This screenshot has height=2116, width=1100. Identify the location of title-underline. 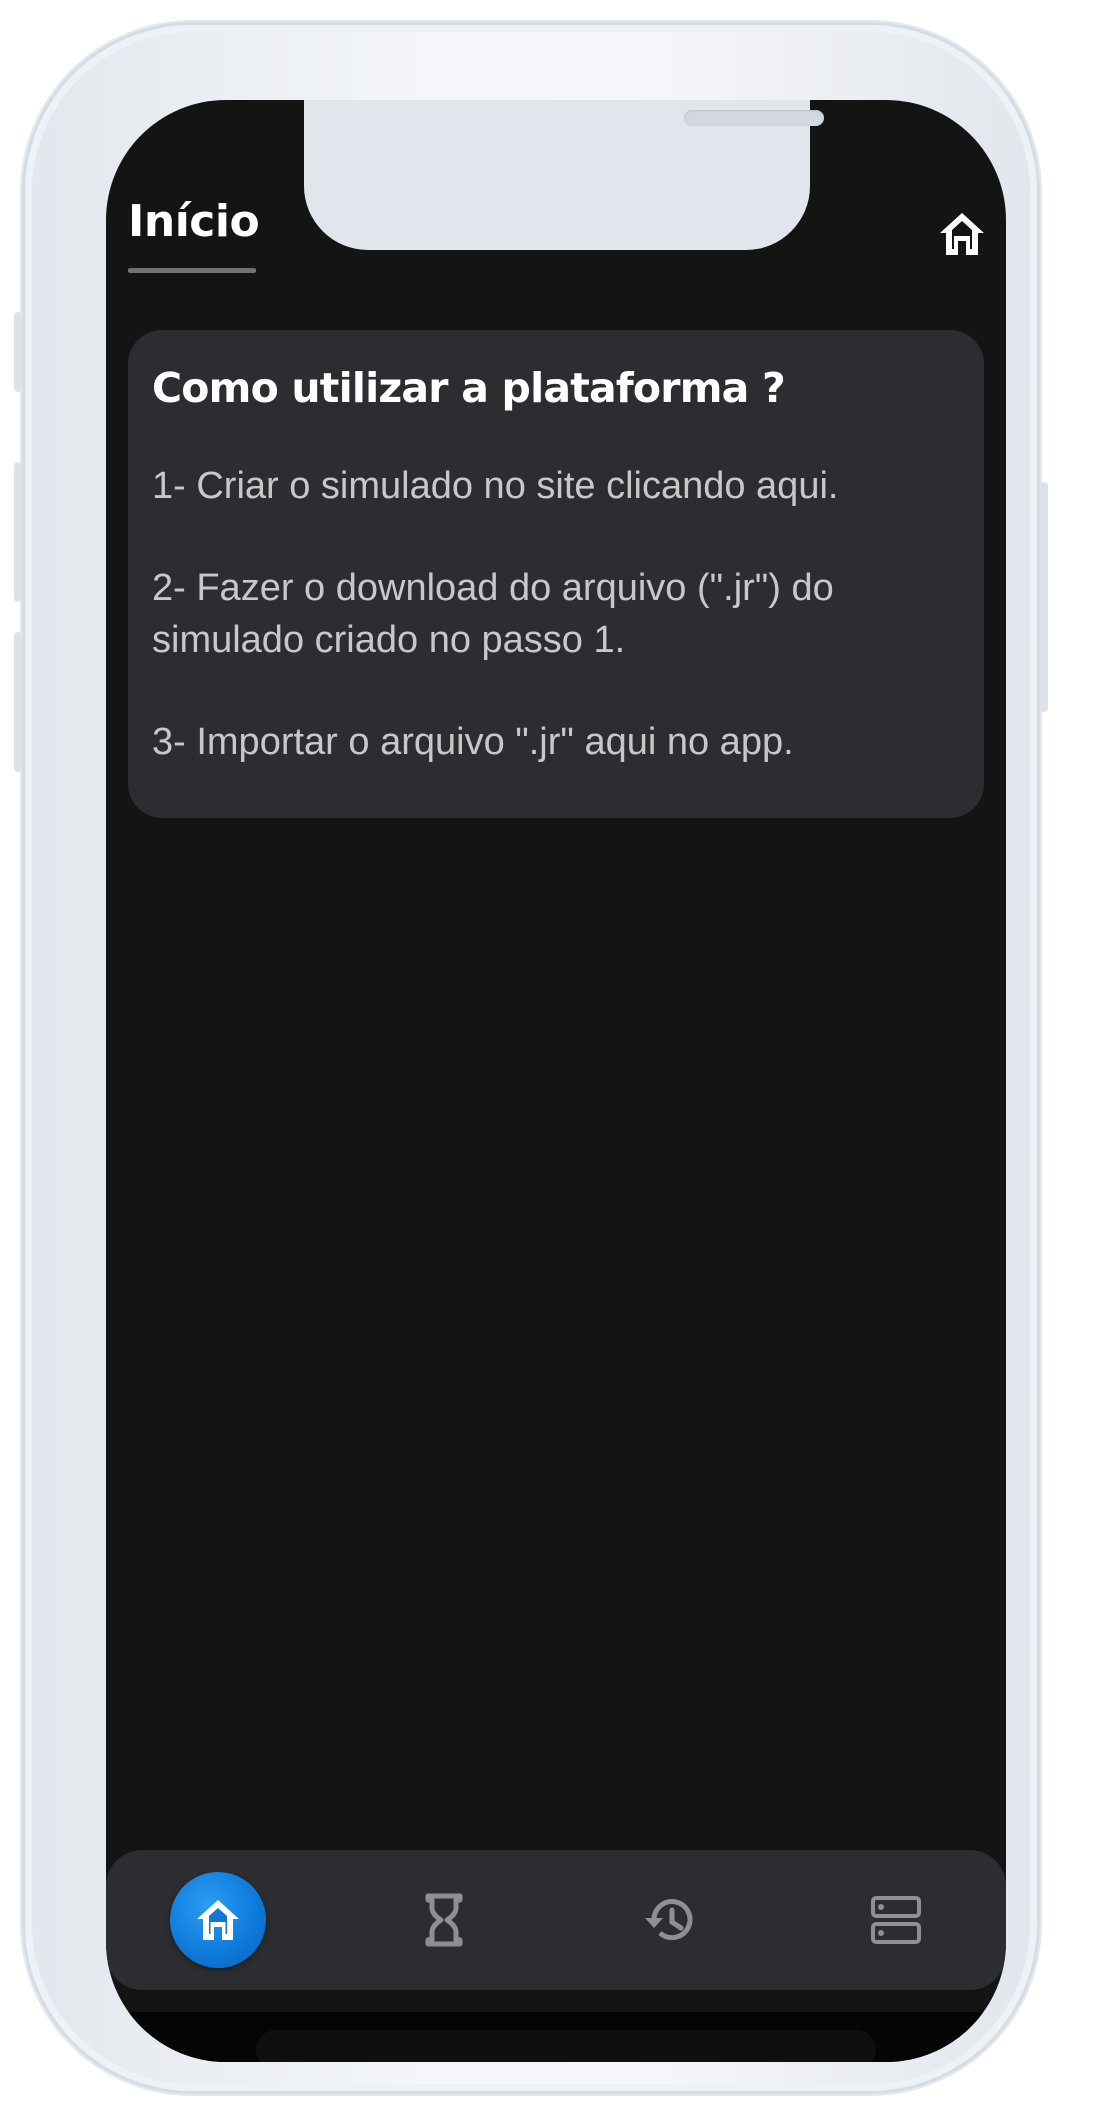
(192, 270).